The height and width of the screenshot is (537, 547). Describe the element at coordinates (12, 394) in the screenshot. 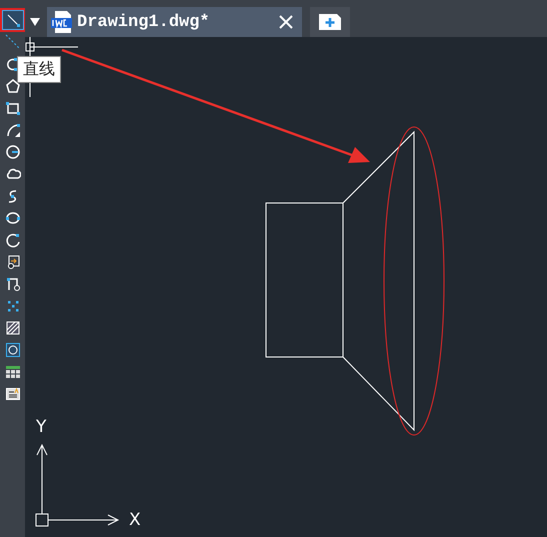

I see `text-tool-icon` at that location.